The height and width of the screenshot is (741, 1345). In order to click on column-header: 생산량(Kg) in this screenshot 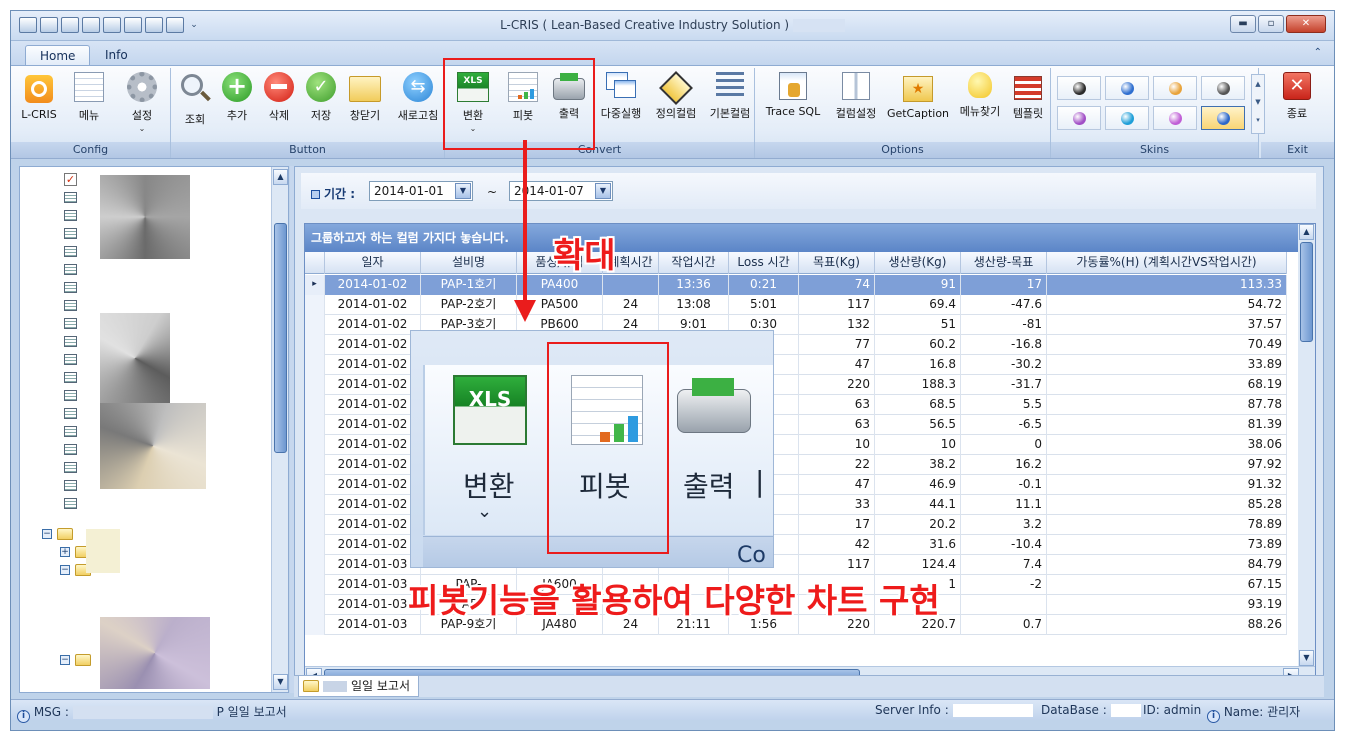, I will do `click(918, 263)`.